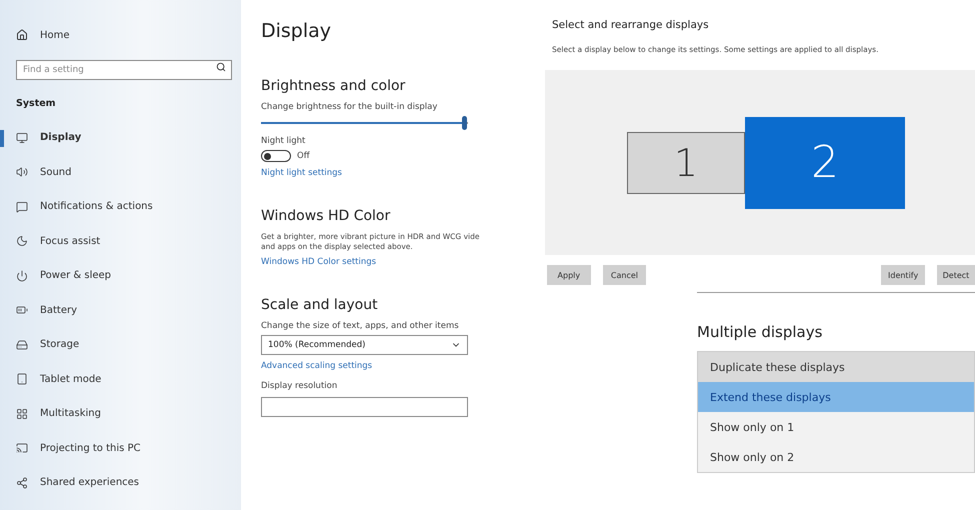 The height and width of the screenshot is (510, 975). Describe the element at coordinates (464, 123) in the screenshot. I see `slider-thumb` at that location.